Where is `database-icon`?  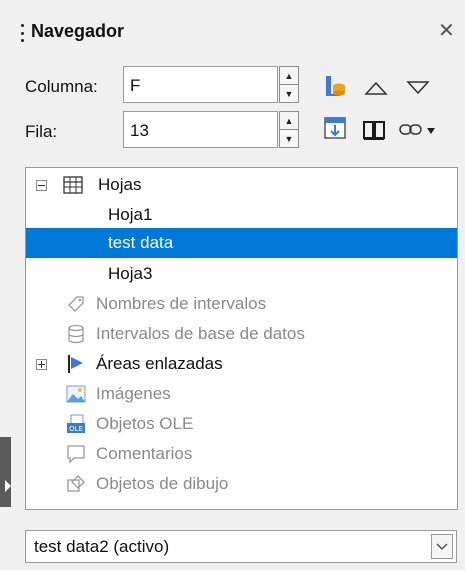 database-icon is located at coordinates (76, 334).